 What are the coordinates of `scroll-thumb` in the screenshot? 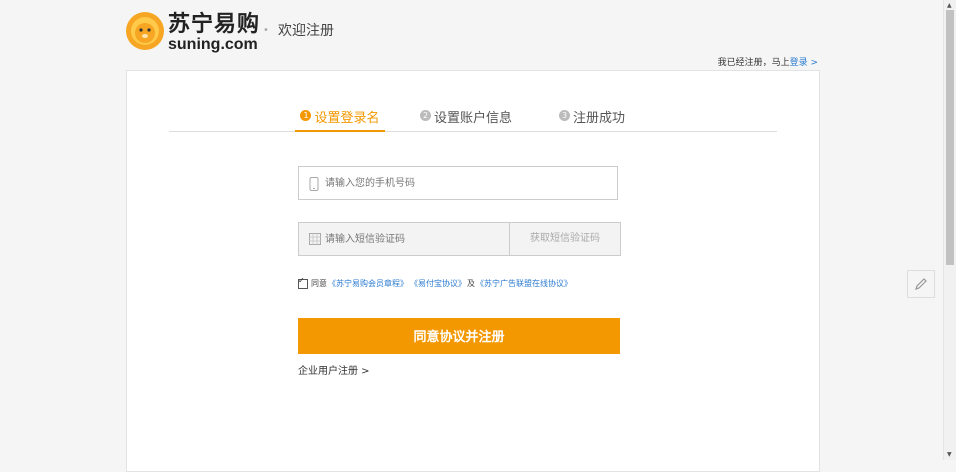 It's located at (950, 137).